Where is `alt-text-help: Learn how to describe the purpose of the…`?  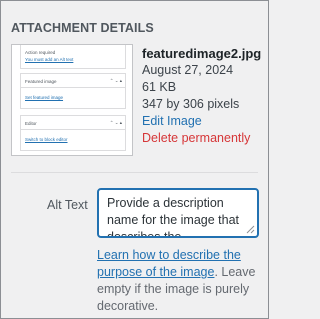
alt-text-help: Learn how to describe the purpose of the… is located at coordinates (180, 281).